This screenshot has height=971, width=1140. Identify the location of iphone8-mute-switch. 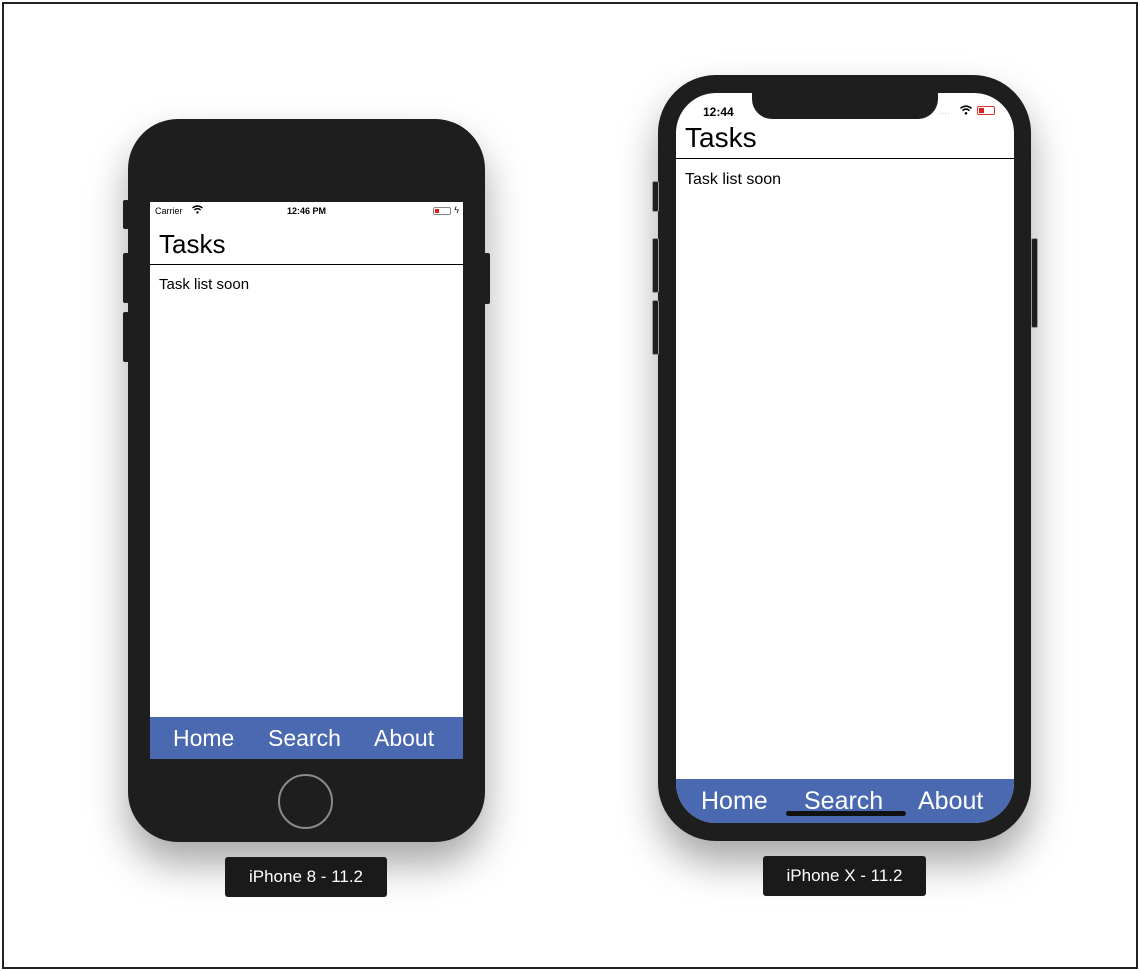
(126, 214).